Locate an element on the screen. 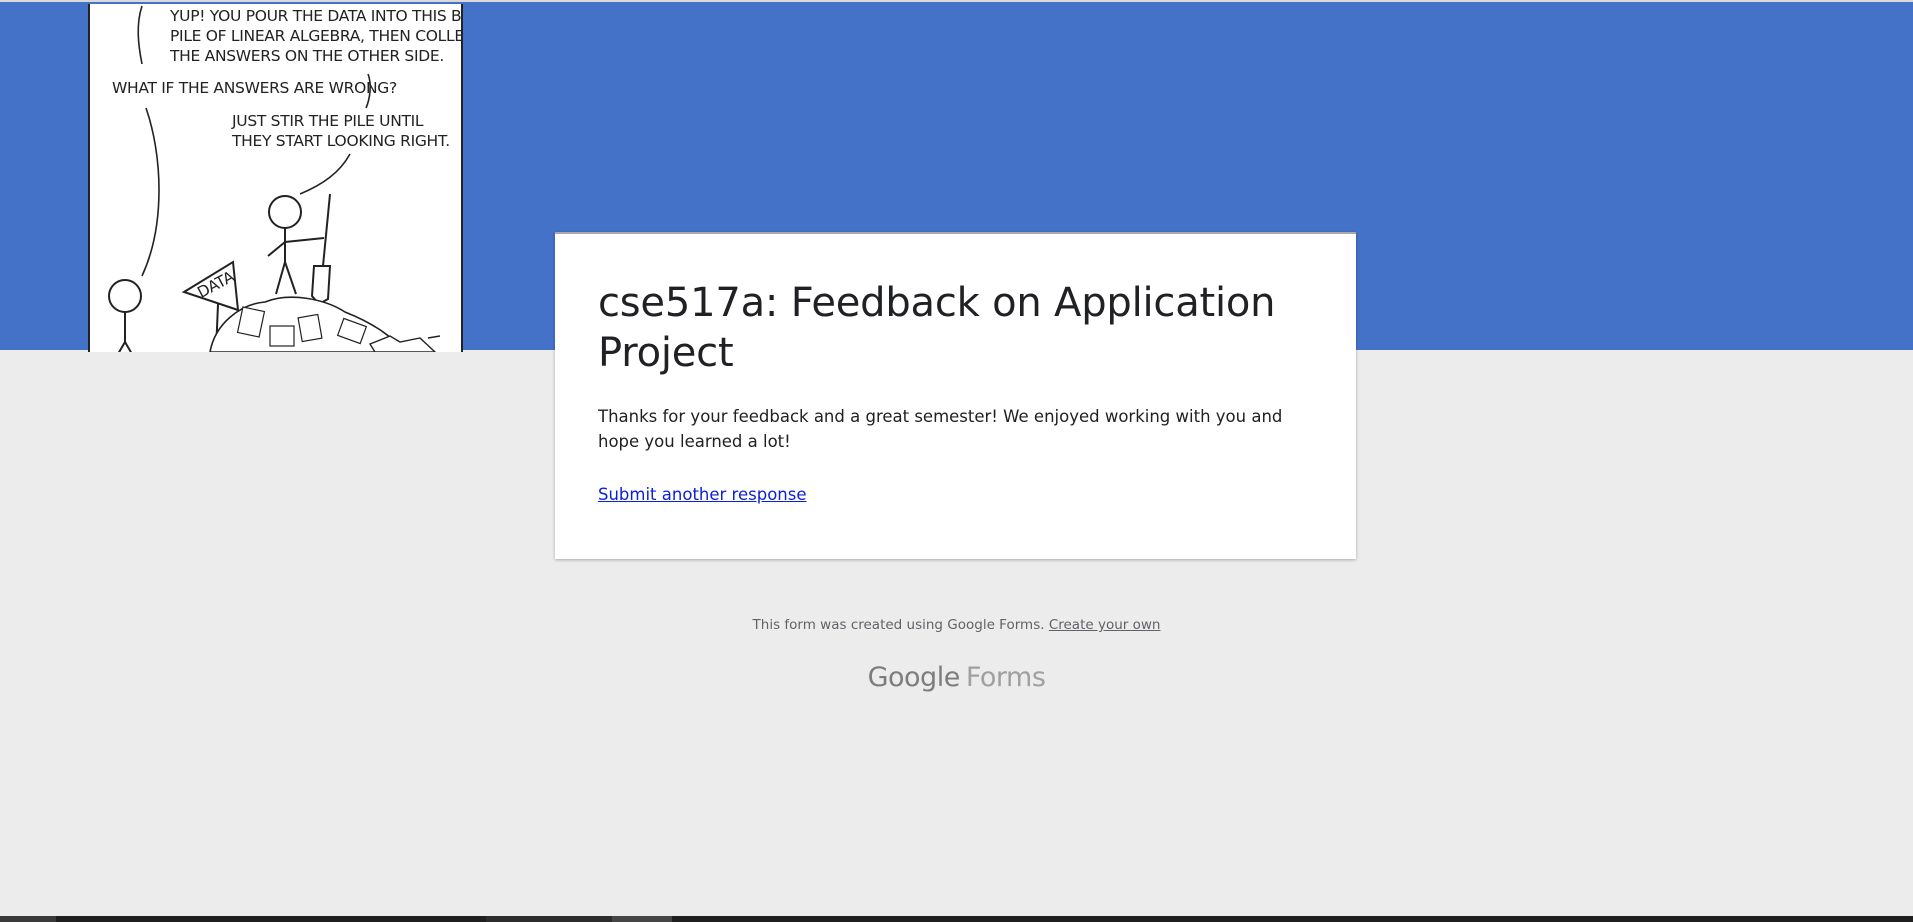 Image resolution: width=1913 pixels, height=922 pixels. right-figure-head is located at coordinates (285, 212).